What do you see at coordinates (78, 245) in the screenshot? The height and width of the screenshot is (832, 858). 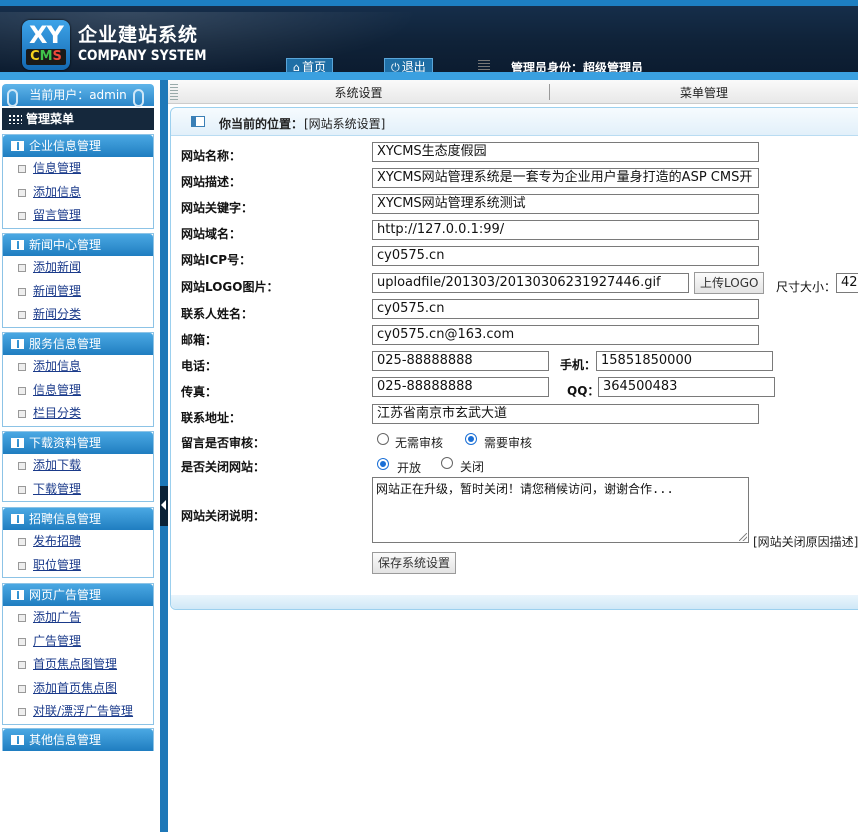 I see `menu-group-title: 新闻中心管理` at bounding box center [78, 245].